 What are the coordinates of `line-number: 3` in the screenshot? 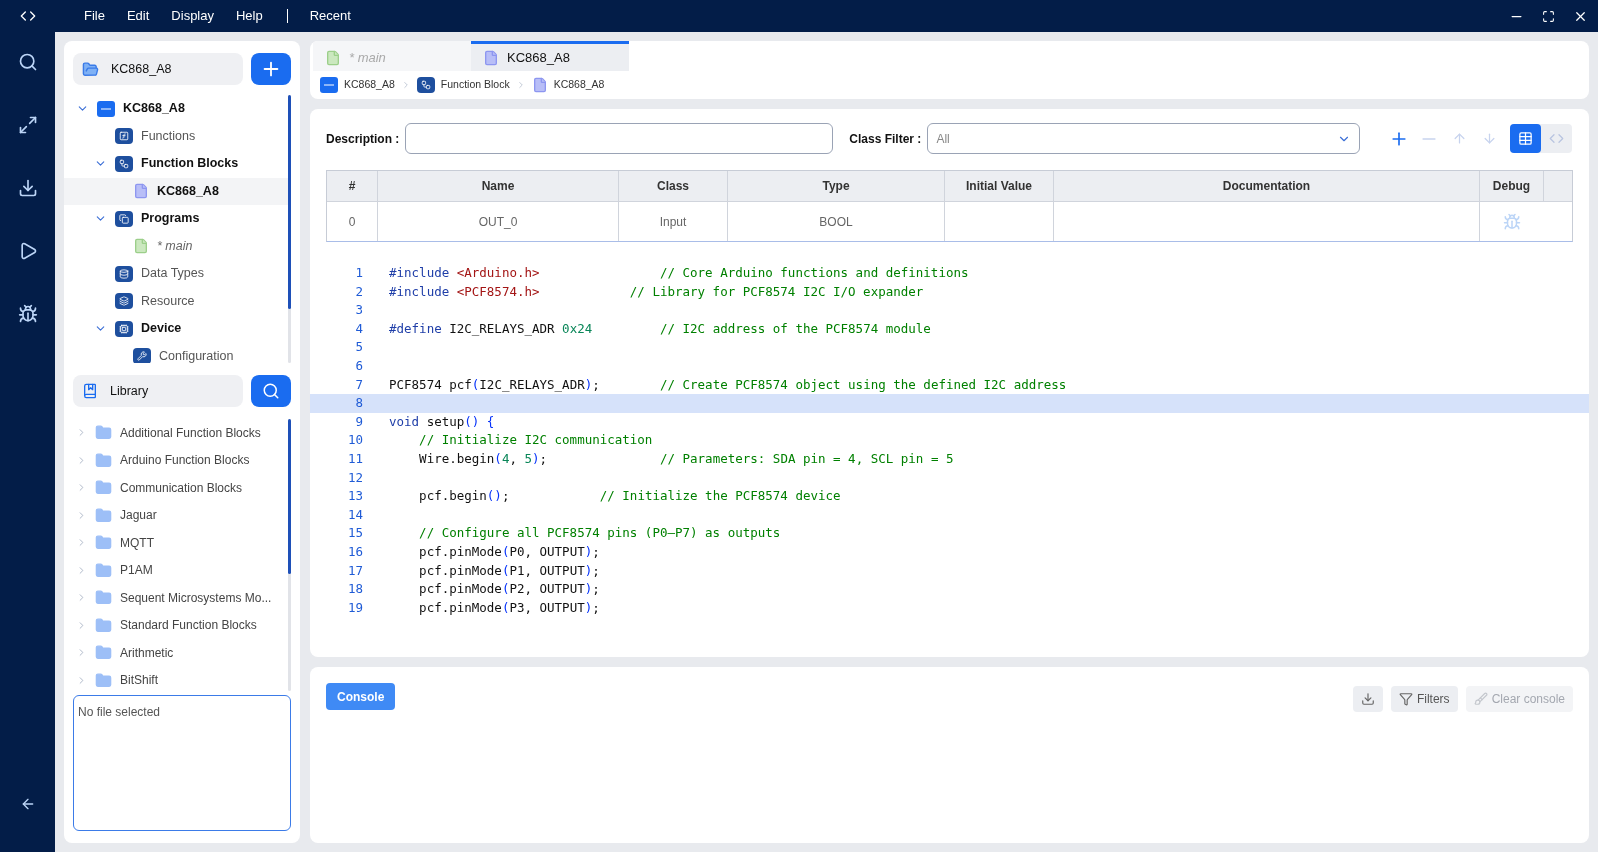 It's located at (358, 310).